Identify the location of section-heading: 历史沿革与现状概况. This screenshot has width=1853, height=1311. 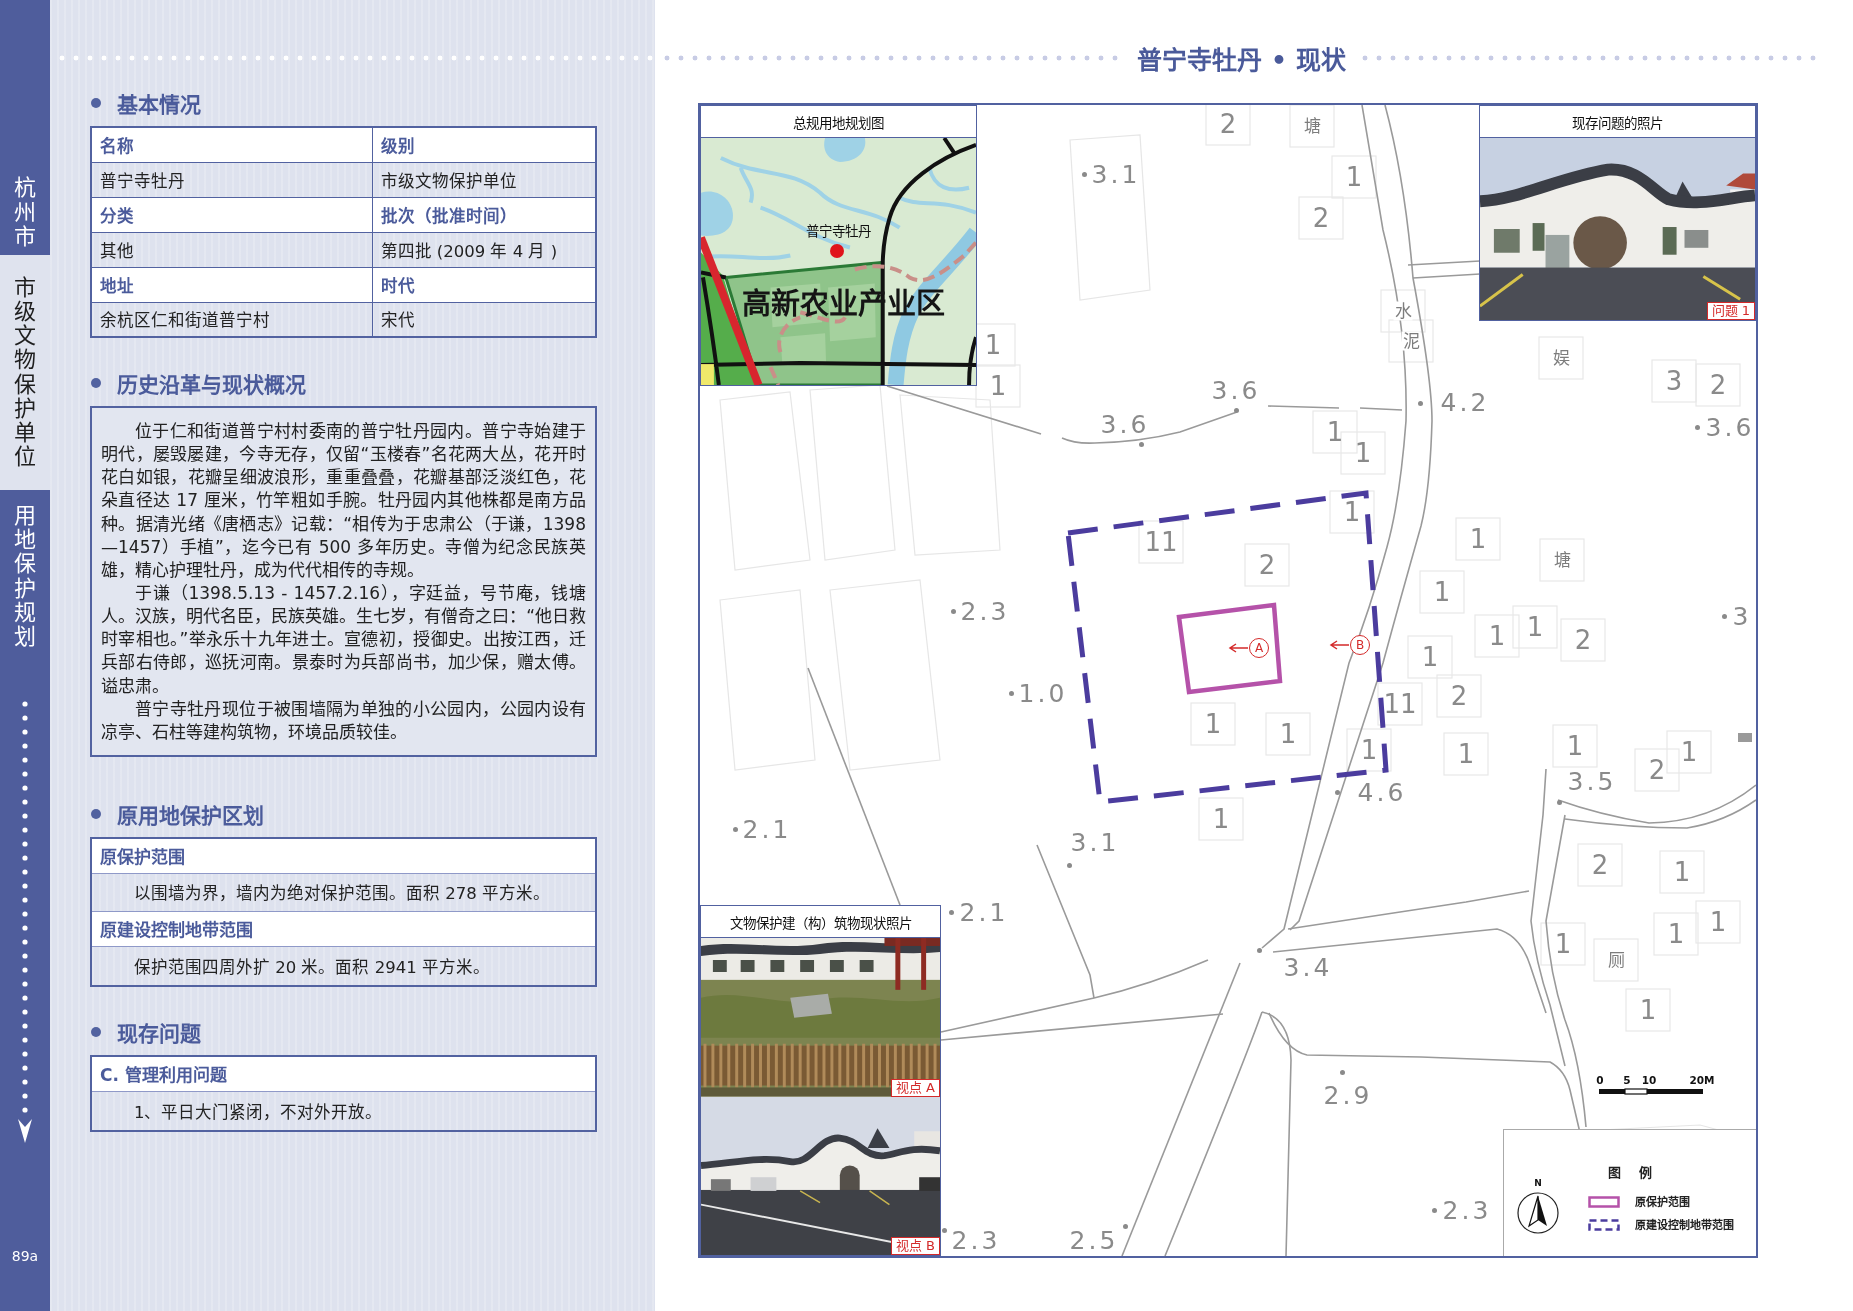
(211, 385).